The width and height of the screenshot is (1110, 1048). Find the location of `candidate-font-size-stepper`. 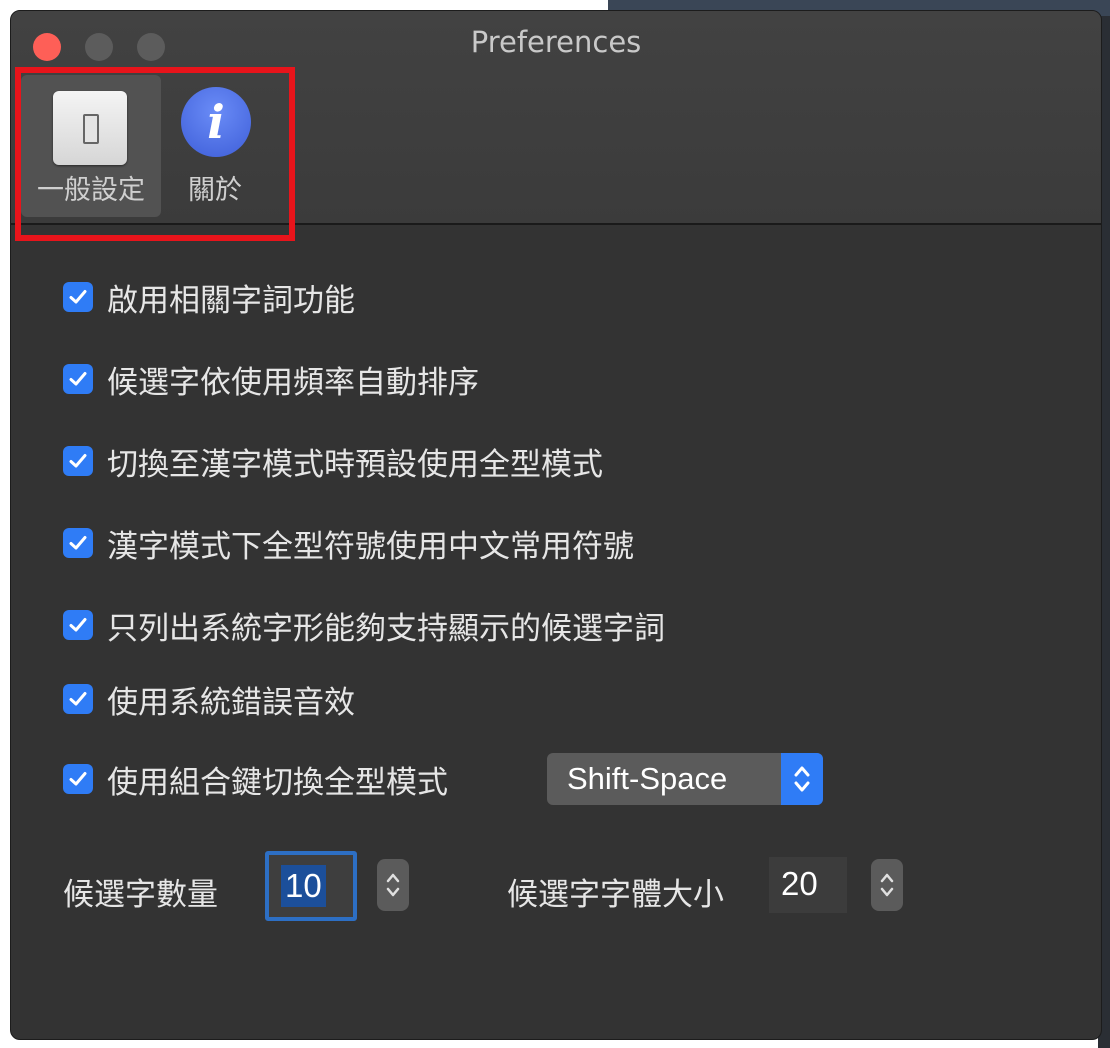

candidate-font-size-stepper is located at coordinates (887, 885).